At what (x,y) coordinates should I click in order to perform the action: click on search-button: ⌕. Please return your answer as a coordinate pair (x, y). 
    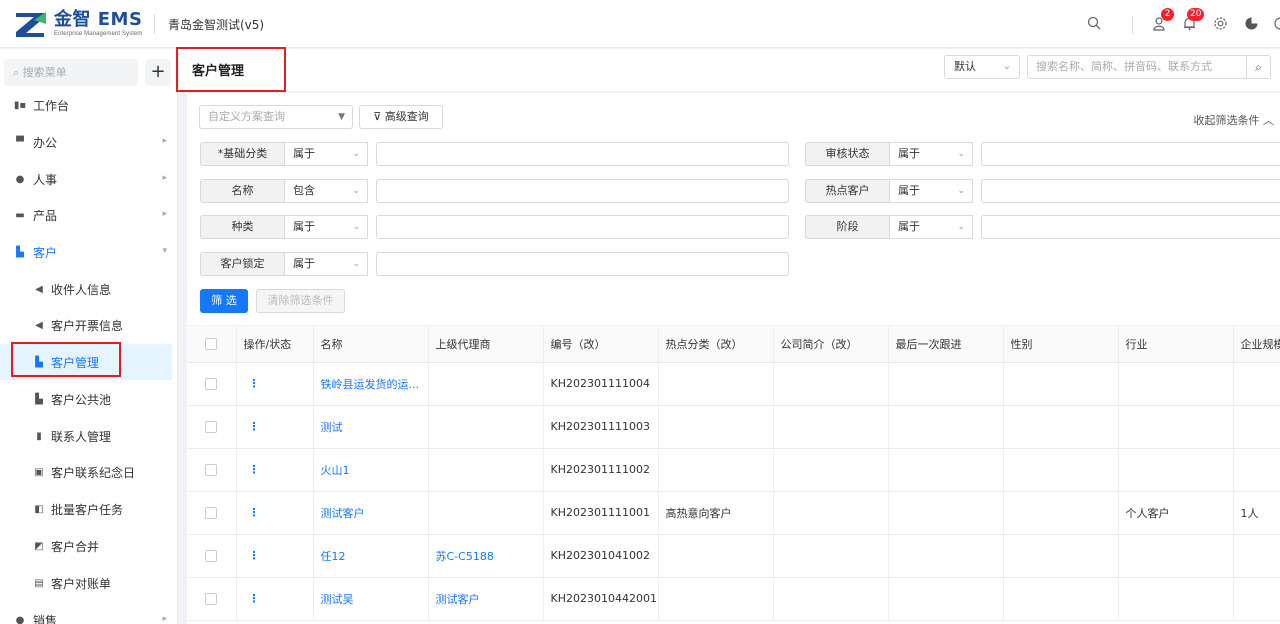
    Looking at the image, I should click on (1258, 67).